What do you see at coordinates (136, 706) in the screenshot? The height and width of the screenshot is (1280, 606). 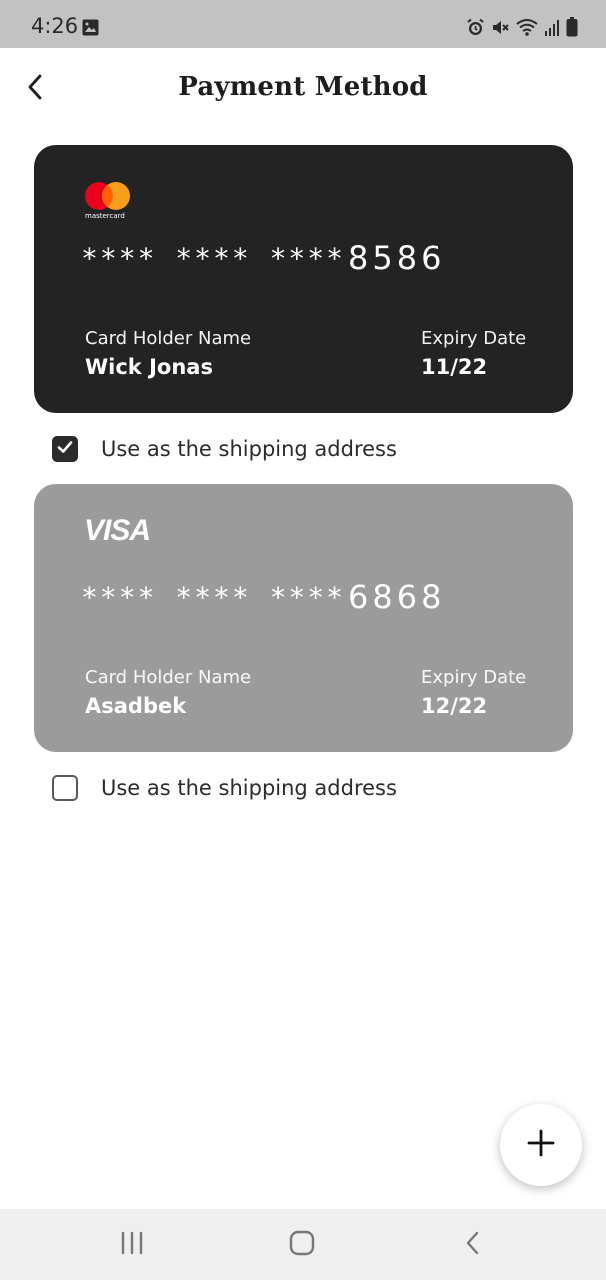 I see `card-holder-name: Asadbek` at bounding box center [136, 706].